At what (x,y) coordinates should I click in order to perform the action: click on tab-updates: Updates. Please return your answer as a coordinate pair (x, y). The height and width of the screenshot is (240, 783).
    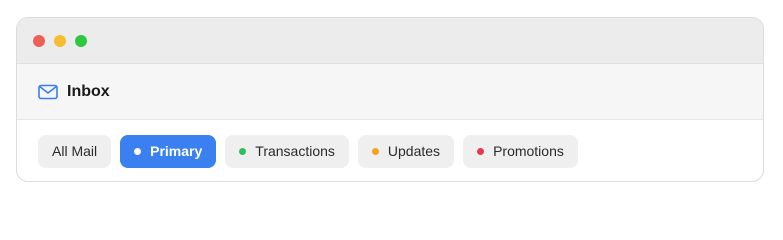
    Looking at the image, I should click on (406, 151).